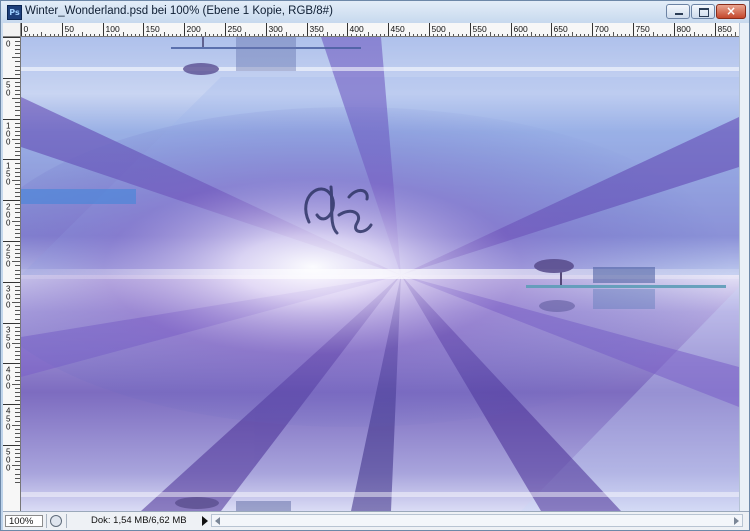 The width and height of the screenshot is (750, 531). Describe the element at coordinates (56, 521) in the screenshot. I see `status-info-icon` at that location.